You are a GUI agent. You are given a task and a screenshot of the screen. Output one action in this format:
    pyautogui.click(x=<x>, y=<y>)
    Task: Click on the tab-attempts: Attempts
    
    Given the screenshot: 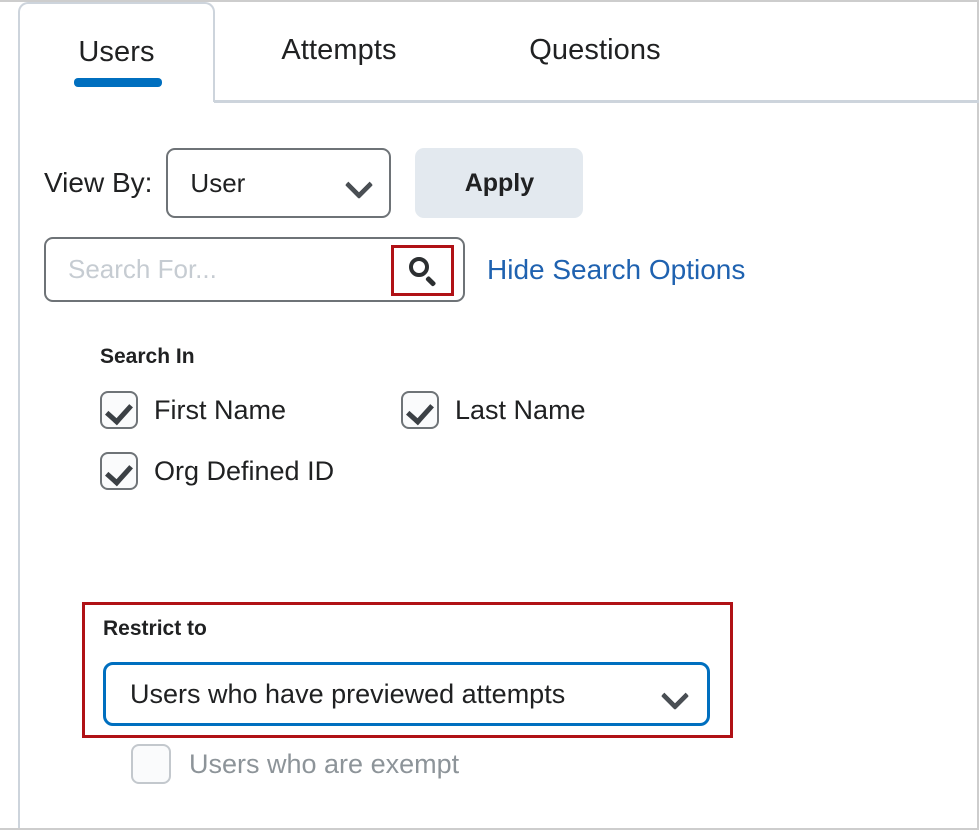 What is the action you would take?
    pyautogui.click(x=339, y=52)
    